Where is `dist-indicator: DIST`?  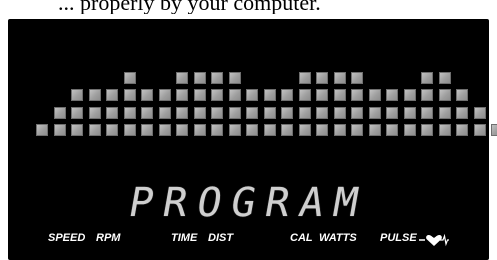 dist-indicator: DIST is located at coordinates (221, 238).